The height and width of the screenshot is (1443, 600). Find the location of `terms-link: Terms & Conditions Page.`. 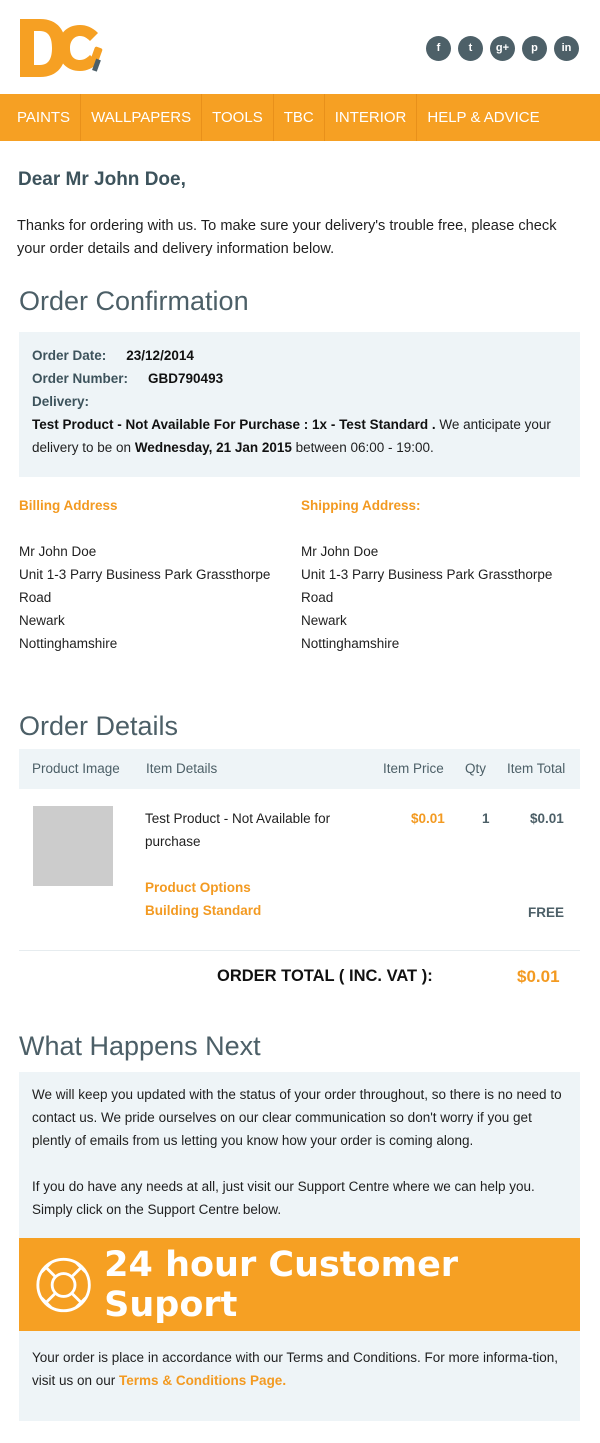

terms-link: Terms & Conditions Page. is located at coordinates (202, 1380).